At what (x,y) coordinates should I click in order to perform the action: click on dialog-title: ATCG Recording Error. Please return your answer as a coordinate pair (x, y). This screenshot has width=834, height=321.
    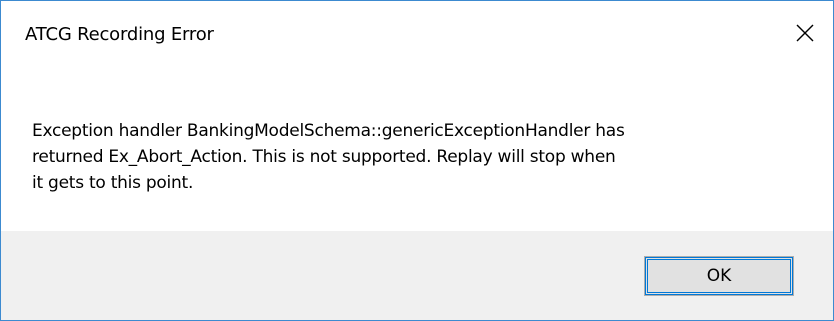
    Looking at the image, I should click on (119, 34).